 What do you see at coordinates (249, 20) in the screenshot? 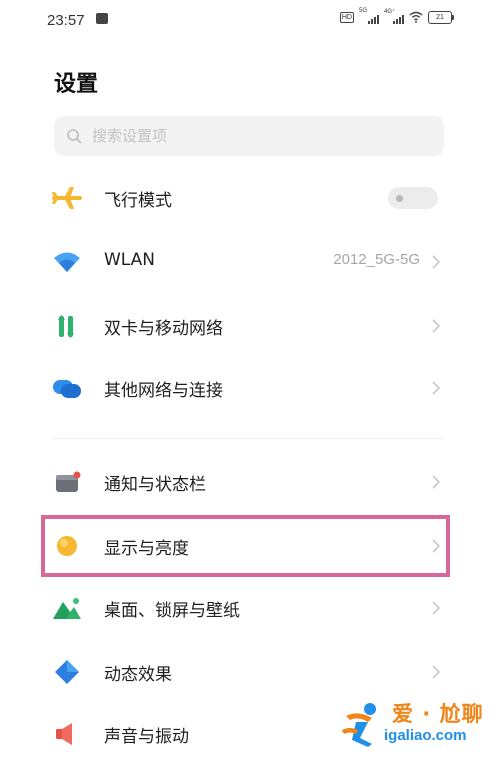
I see `status-bar: 23:57 HD 5G 4G⁺ 21` at bounding box center [249, 20].